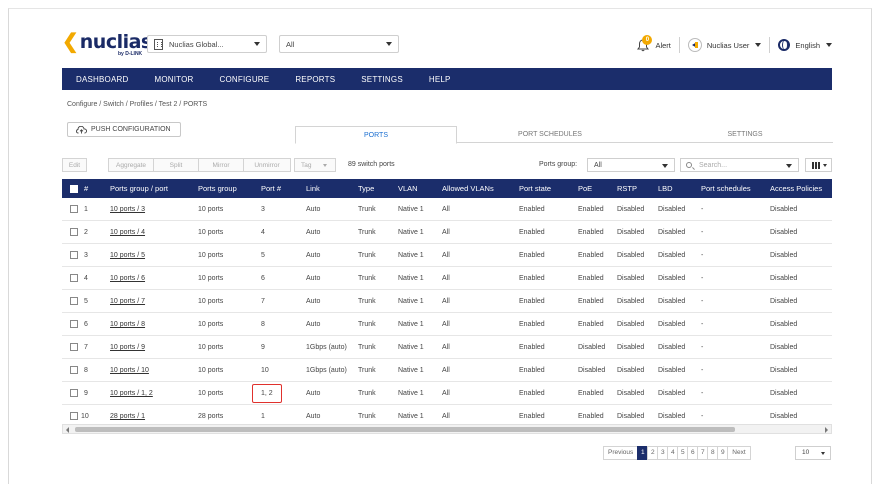 This screenshot has height=484, width=880. Describe the element at coordinates (245, 79) in the screenshot. I see `nav-configure: CONFIGURE` at that location.